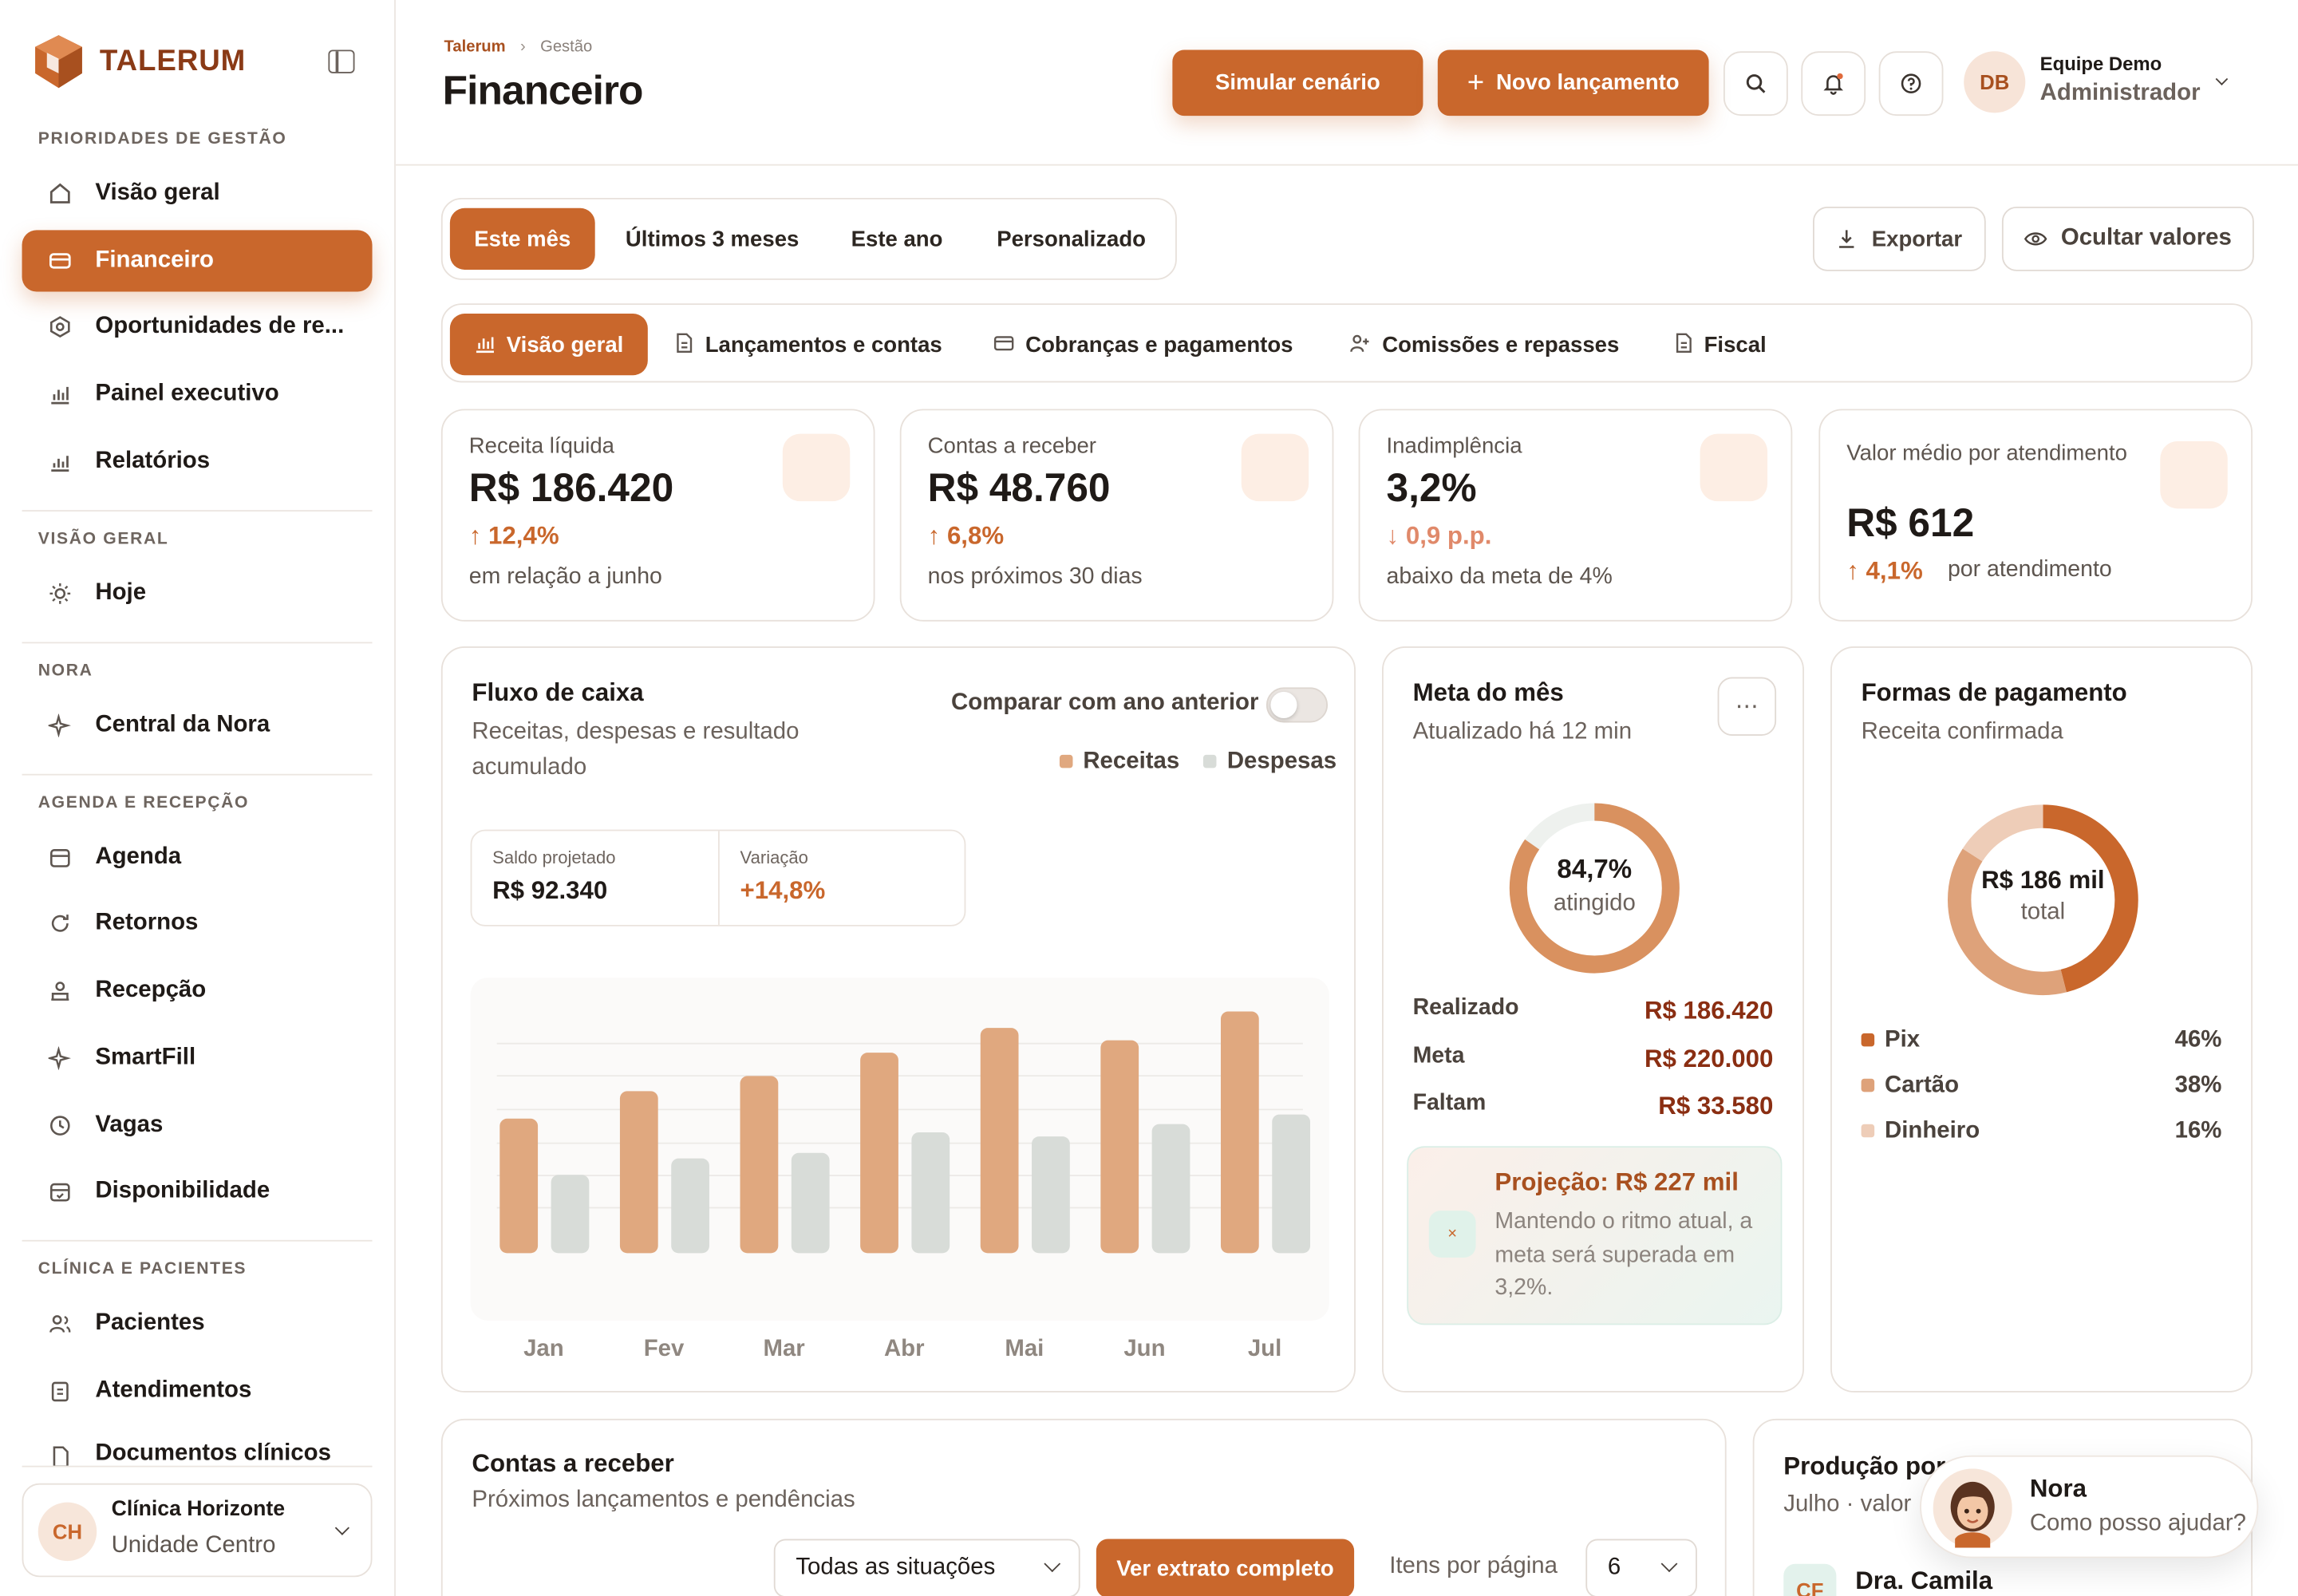 This screenshot has height=1596, width=2298. Describe the element at coordinates (2198, 1085) in the screenshot. I see `payment-method-pct: 38%` at that location.